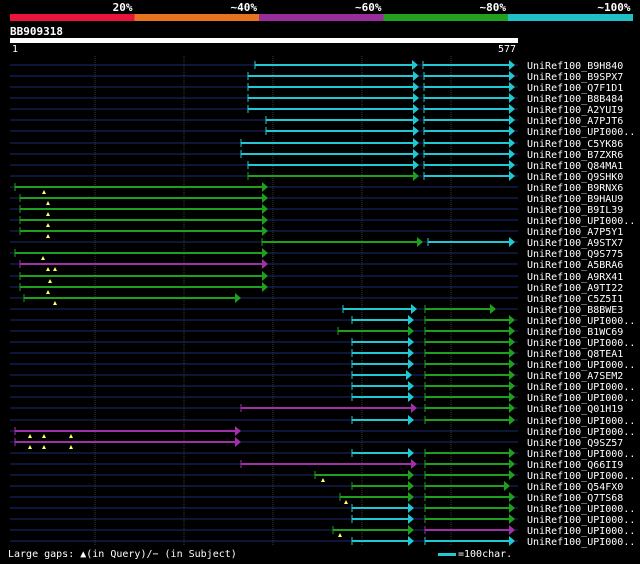 This screenshot has height=564, width=640. I want to click on hit-label: UniRef100_B9HAU9, so click(575, 199).